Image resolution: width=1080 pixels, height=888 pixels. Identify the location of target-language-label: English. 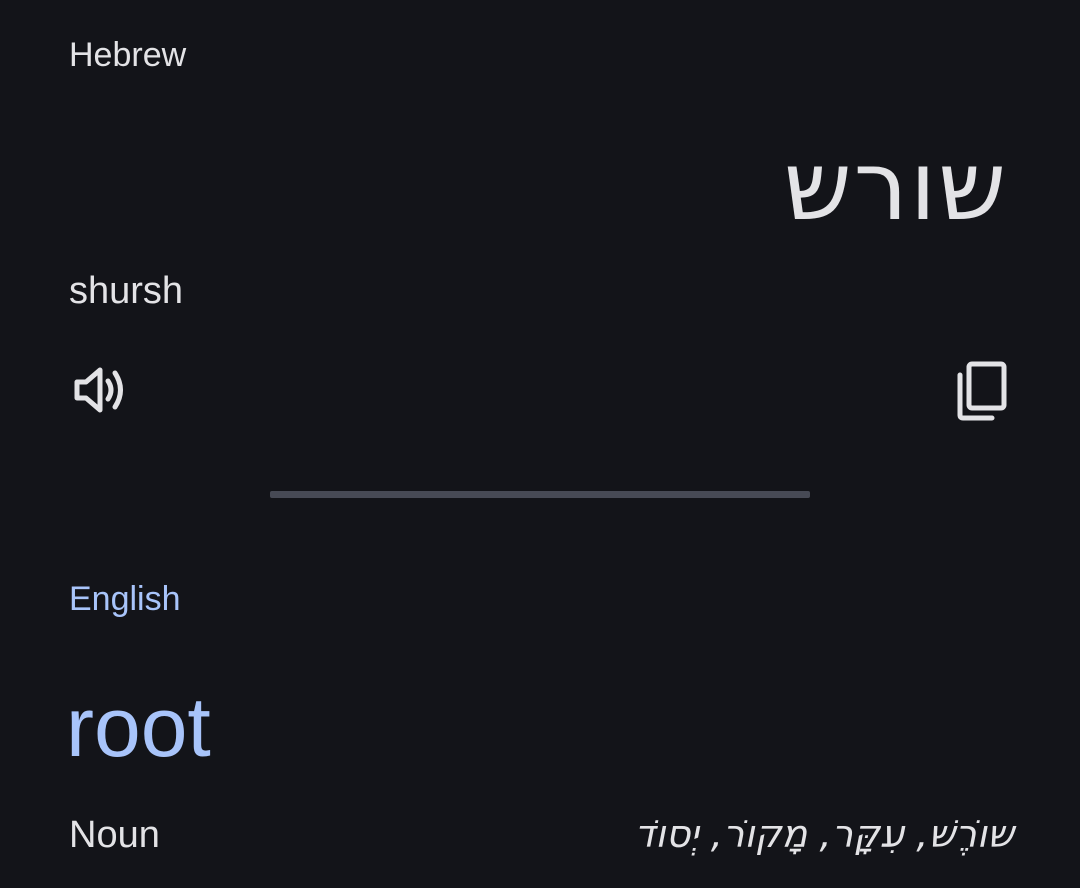
(125, 599).